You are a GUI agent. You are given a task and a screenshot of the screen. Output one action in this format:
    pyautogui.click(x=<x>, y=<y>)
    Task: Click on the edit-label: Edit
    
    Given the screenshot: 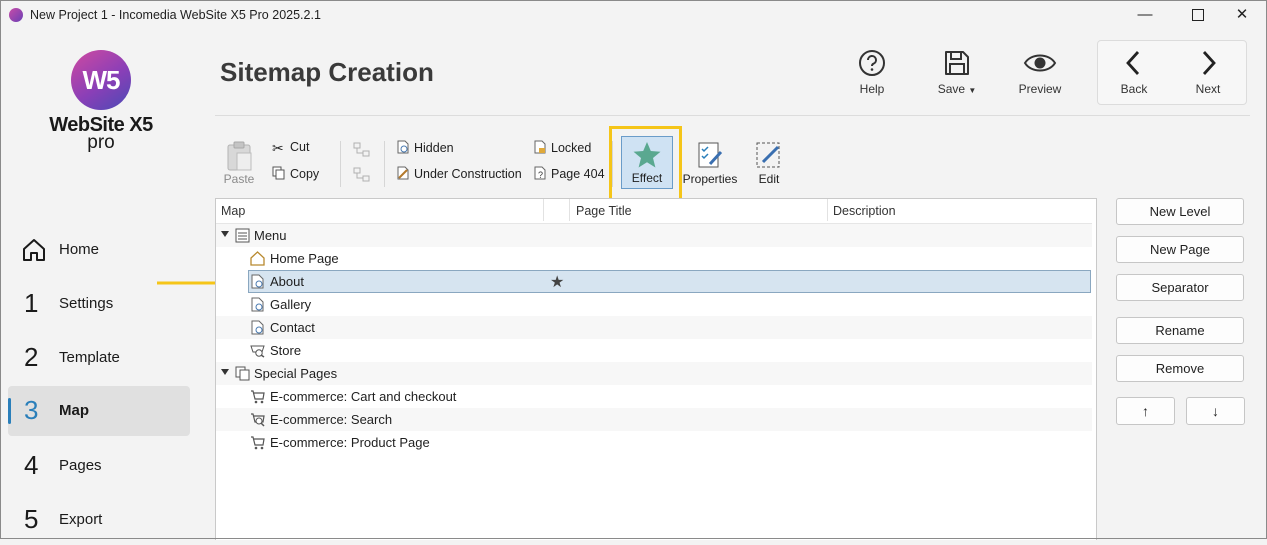 What is the action you would take?
    pyautogui.click(x=769, y=179)
    